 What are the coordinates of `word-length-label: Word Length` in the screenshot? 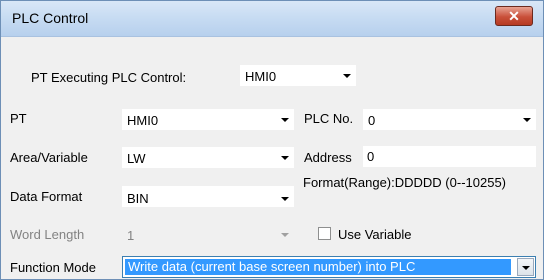 It's located at (47, 234).